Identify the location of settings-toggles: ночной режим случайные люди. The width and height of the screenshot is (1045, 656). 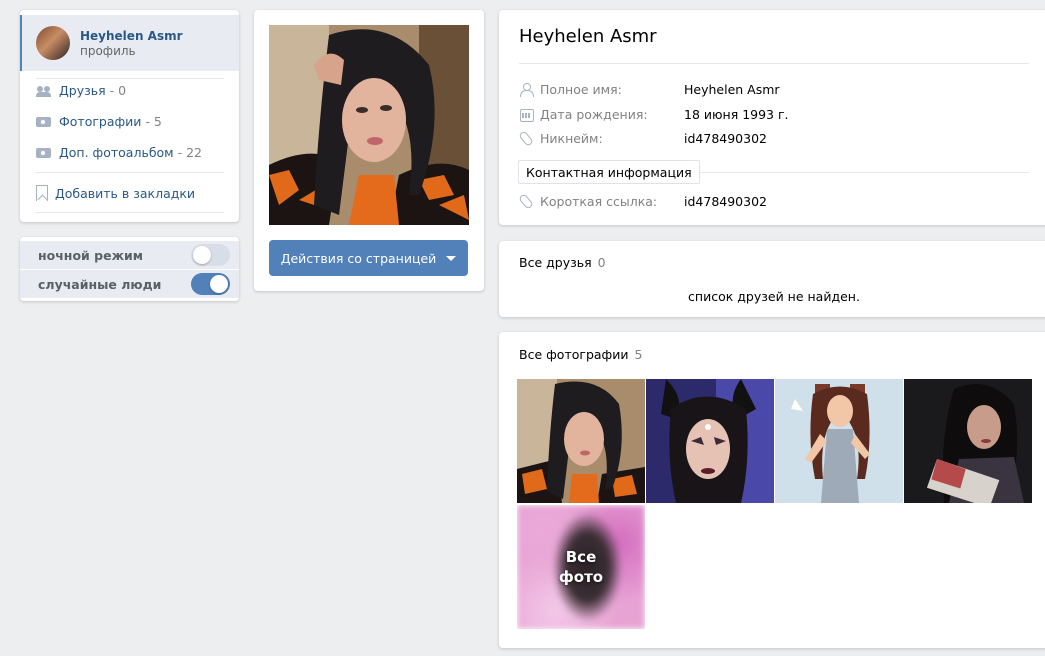
(129, 269).